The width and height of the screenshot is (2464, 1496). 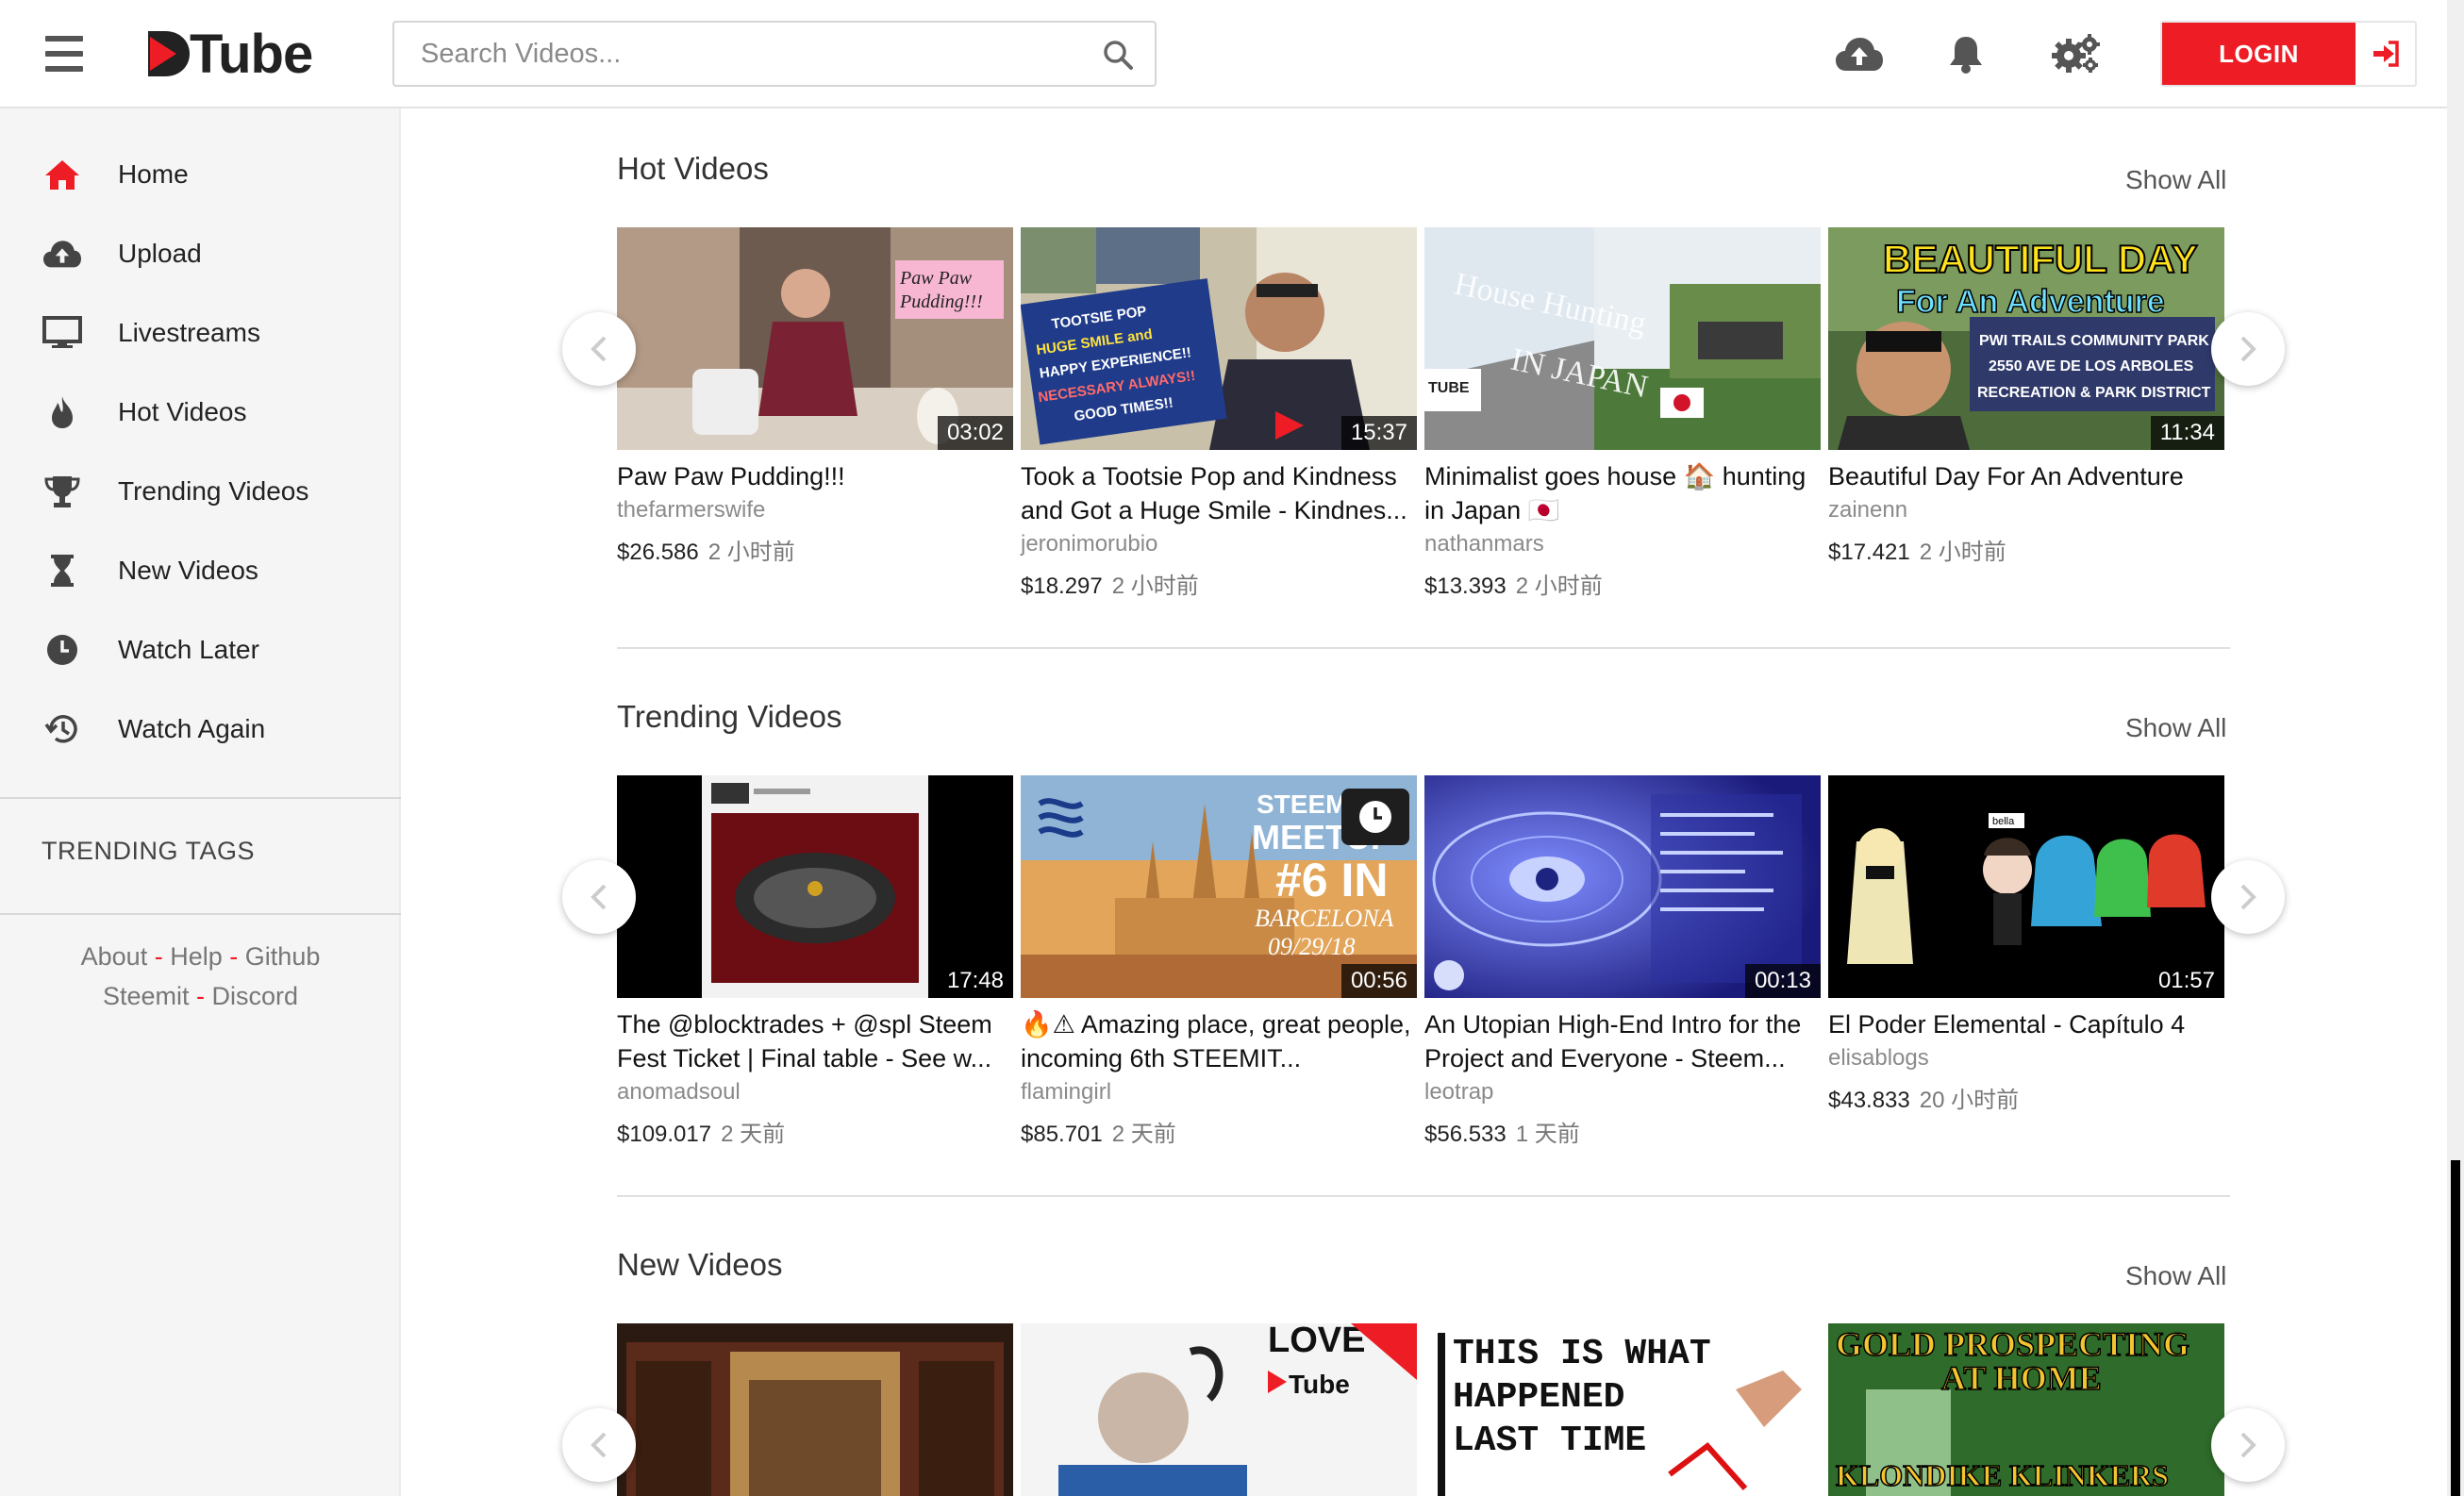 What do you see at coordinates (2003, 1475) in the screenshot?
I see `thumb-text: KLONDIKE KLINKERS` at bounding box center [2003, 1475].